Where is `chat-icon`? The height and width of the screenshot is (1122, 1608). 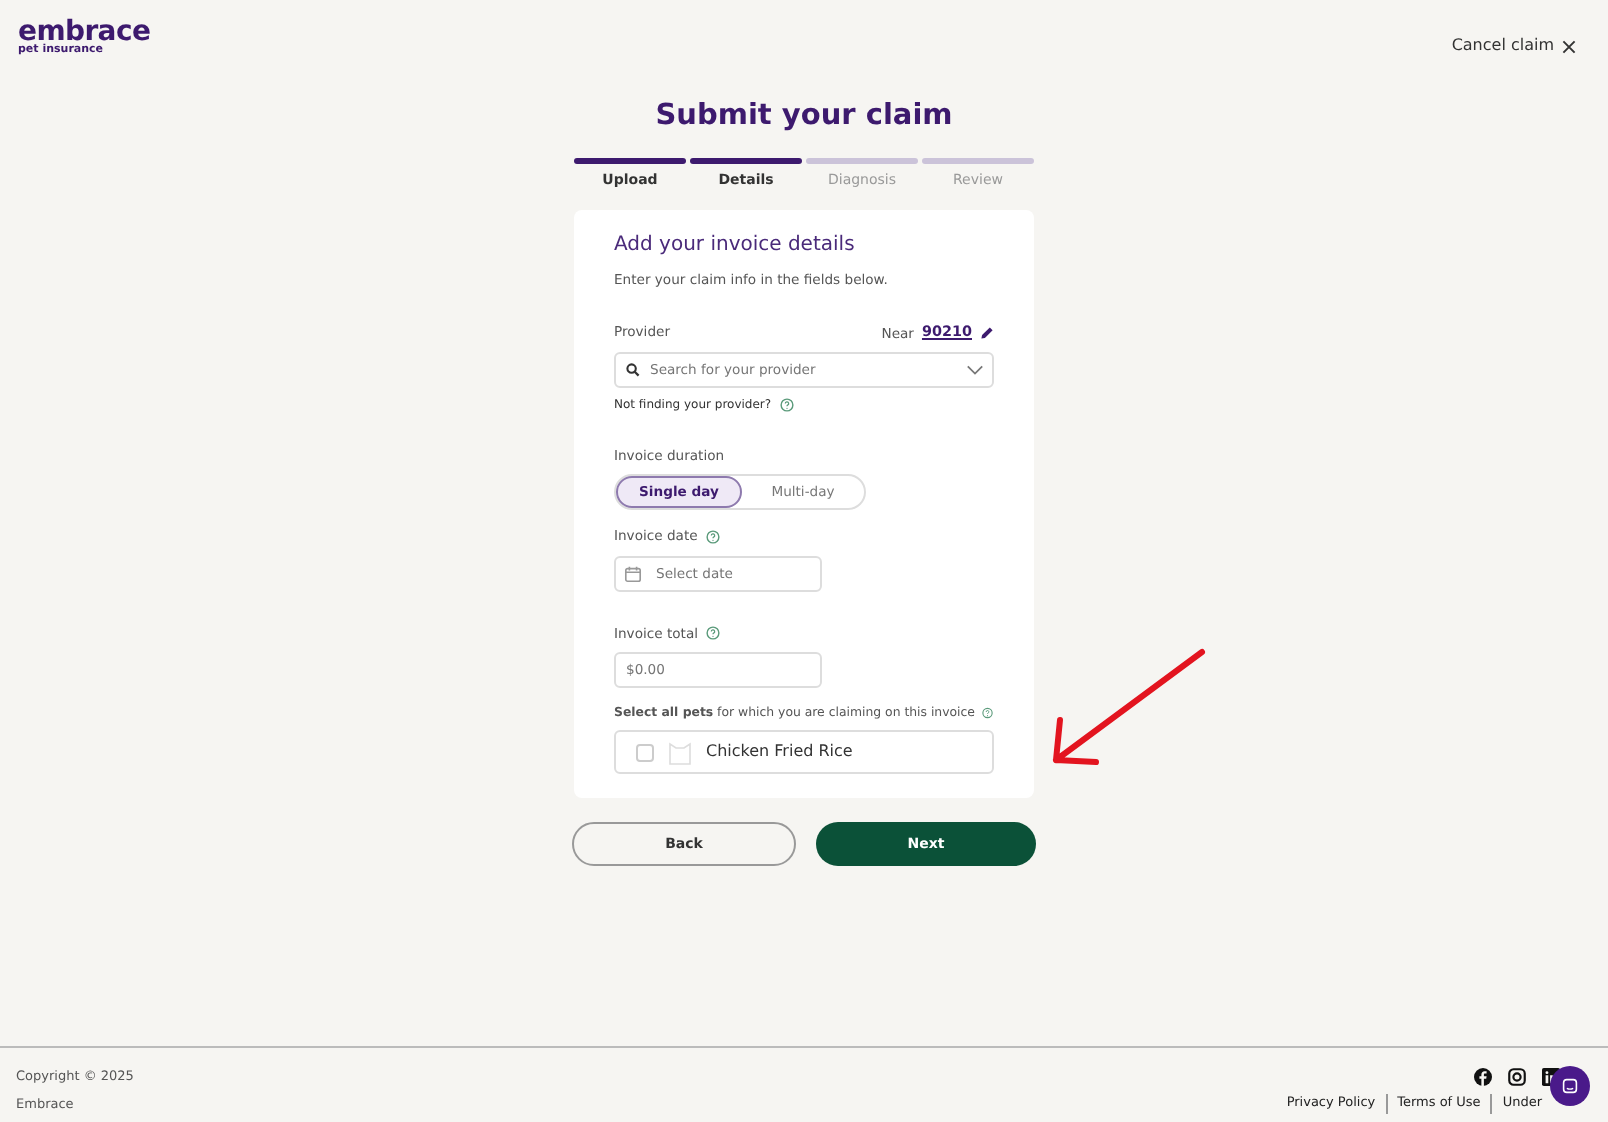 chat-icon is located at coordinates (1570, 1086).